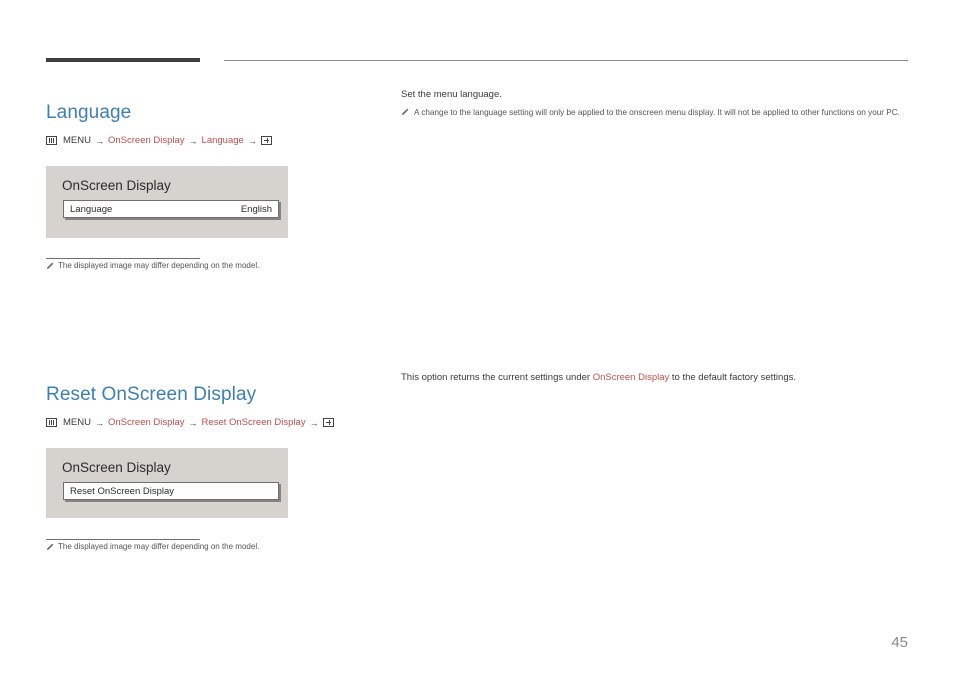 This screenshot has height=675, width=954. I want to click on osd-row-language: Language English, so click(171, 209).